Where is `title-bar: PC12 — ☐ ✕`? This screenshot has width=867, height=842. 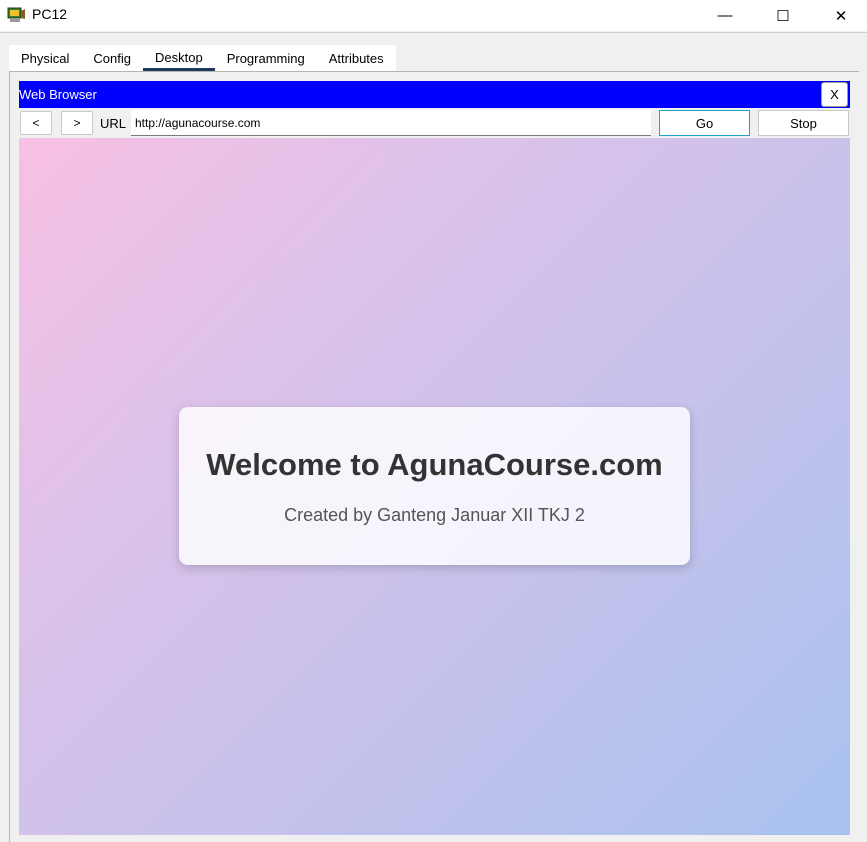
title-bar: PC12 — ☐ ✕ is located at coordinates (433, 15).